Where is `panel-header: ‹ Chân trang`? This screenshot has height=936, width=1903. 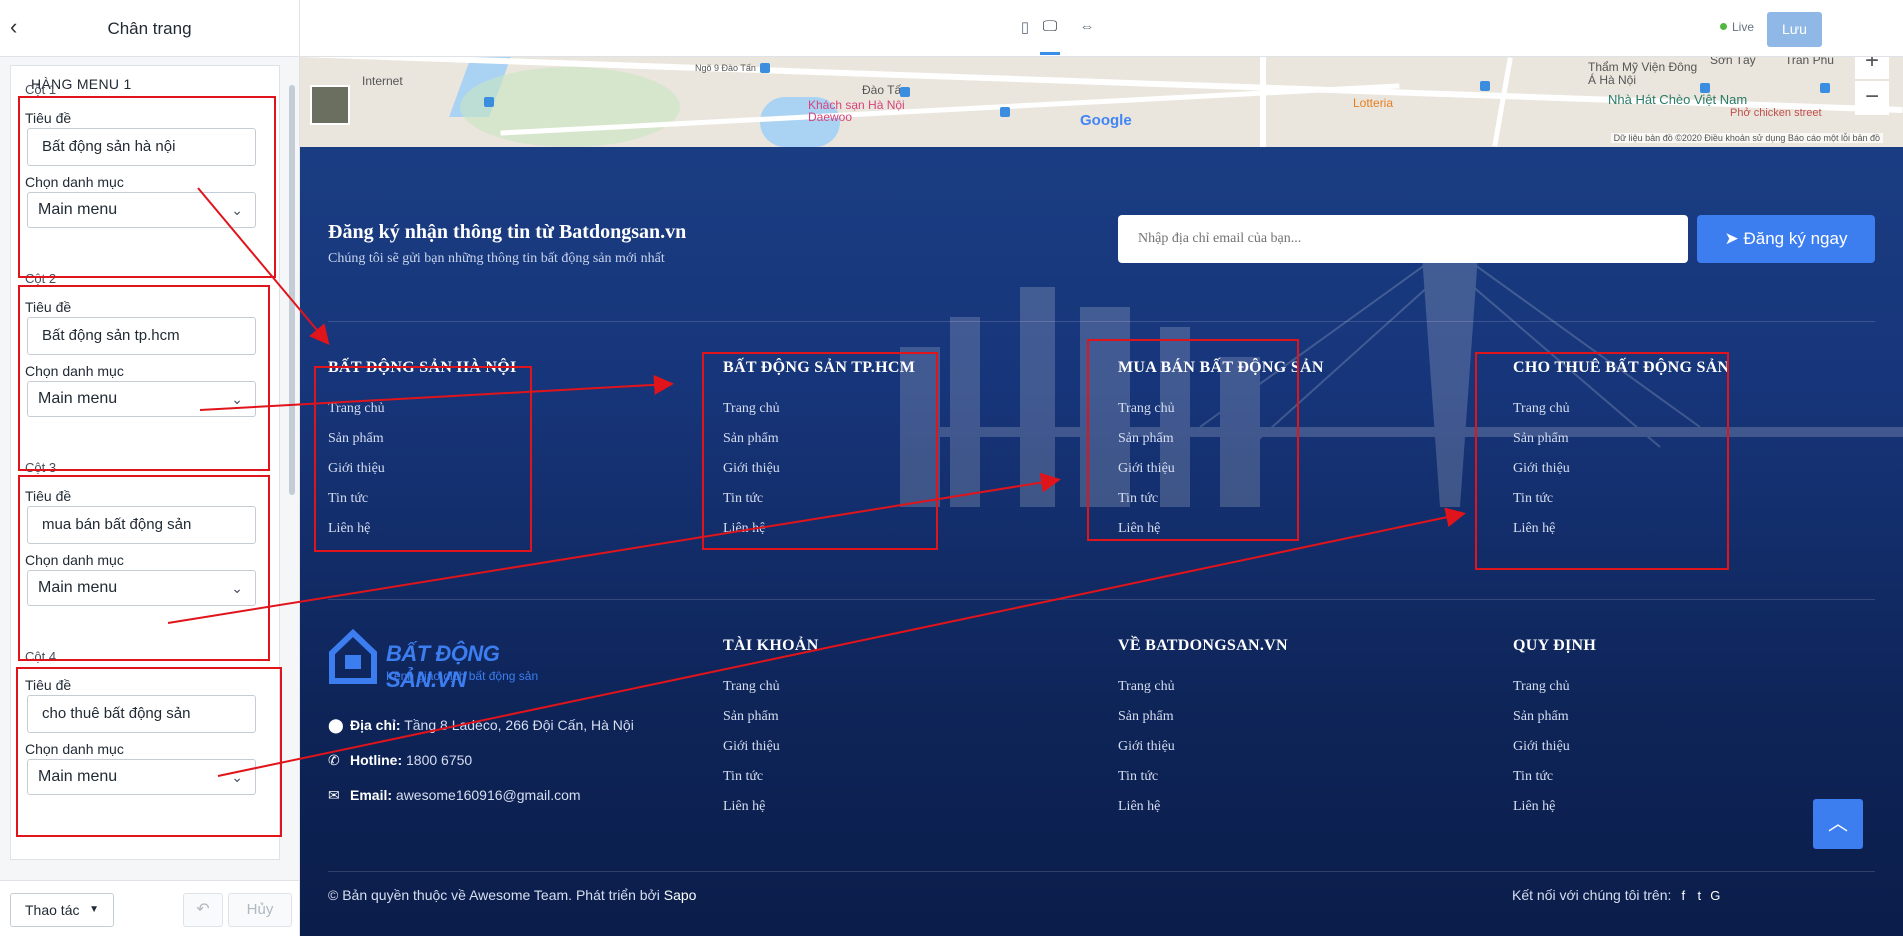 panel-header: ‹ Chân trang is located at coordinates (149, 28).